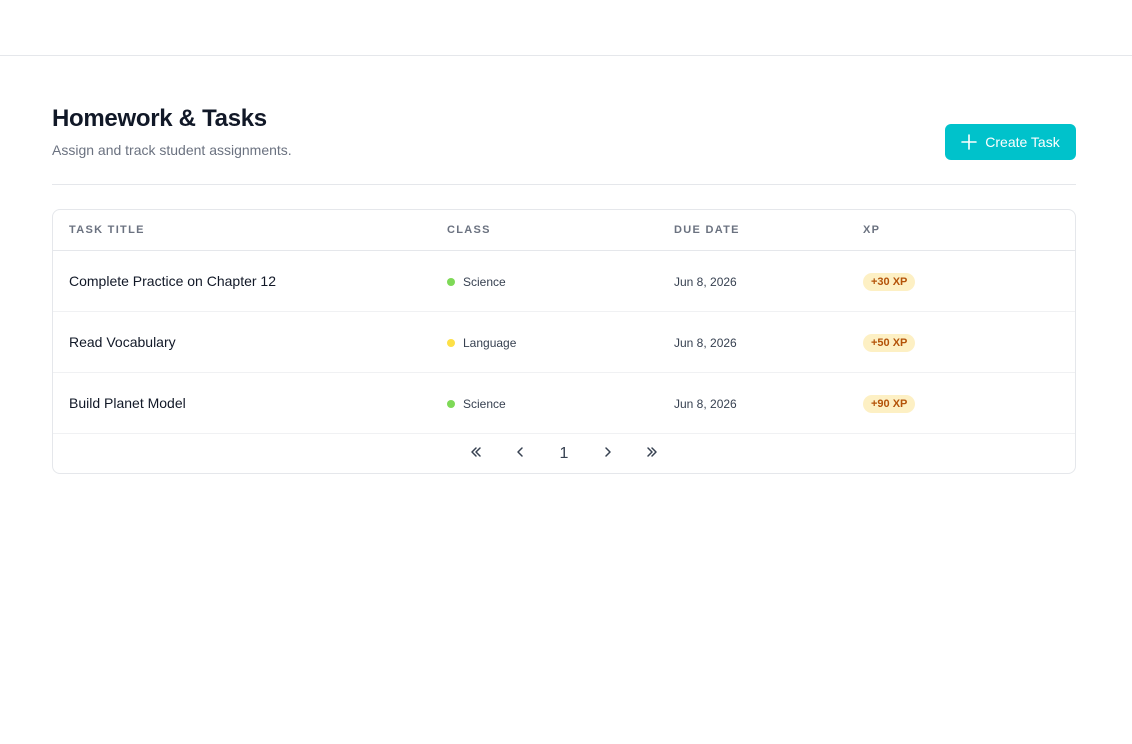 The image size is (1132, 744). What do you see at coordinates (172, 150) in the screenshot?
I see `page-subtitle: Assign and track student assignments.` at bounding box center [172, 150].